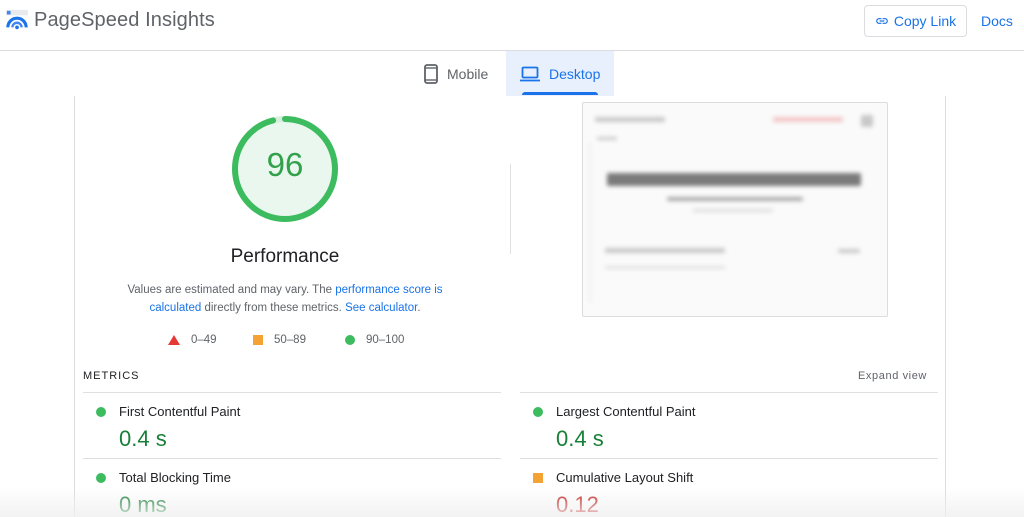 The height and width of the screenshot is (517, 1024). I want to click on performance-score: 96, so click(285, 164).